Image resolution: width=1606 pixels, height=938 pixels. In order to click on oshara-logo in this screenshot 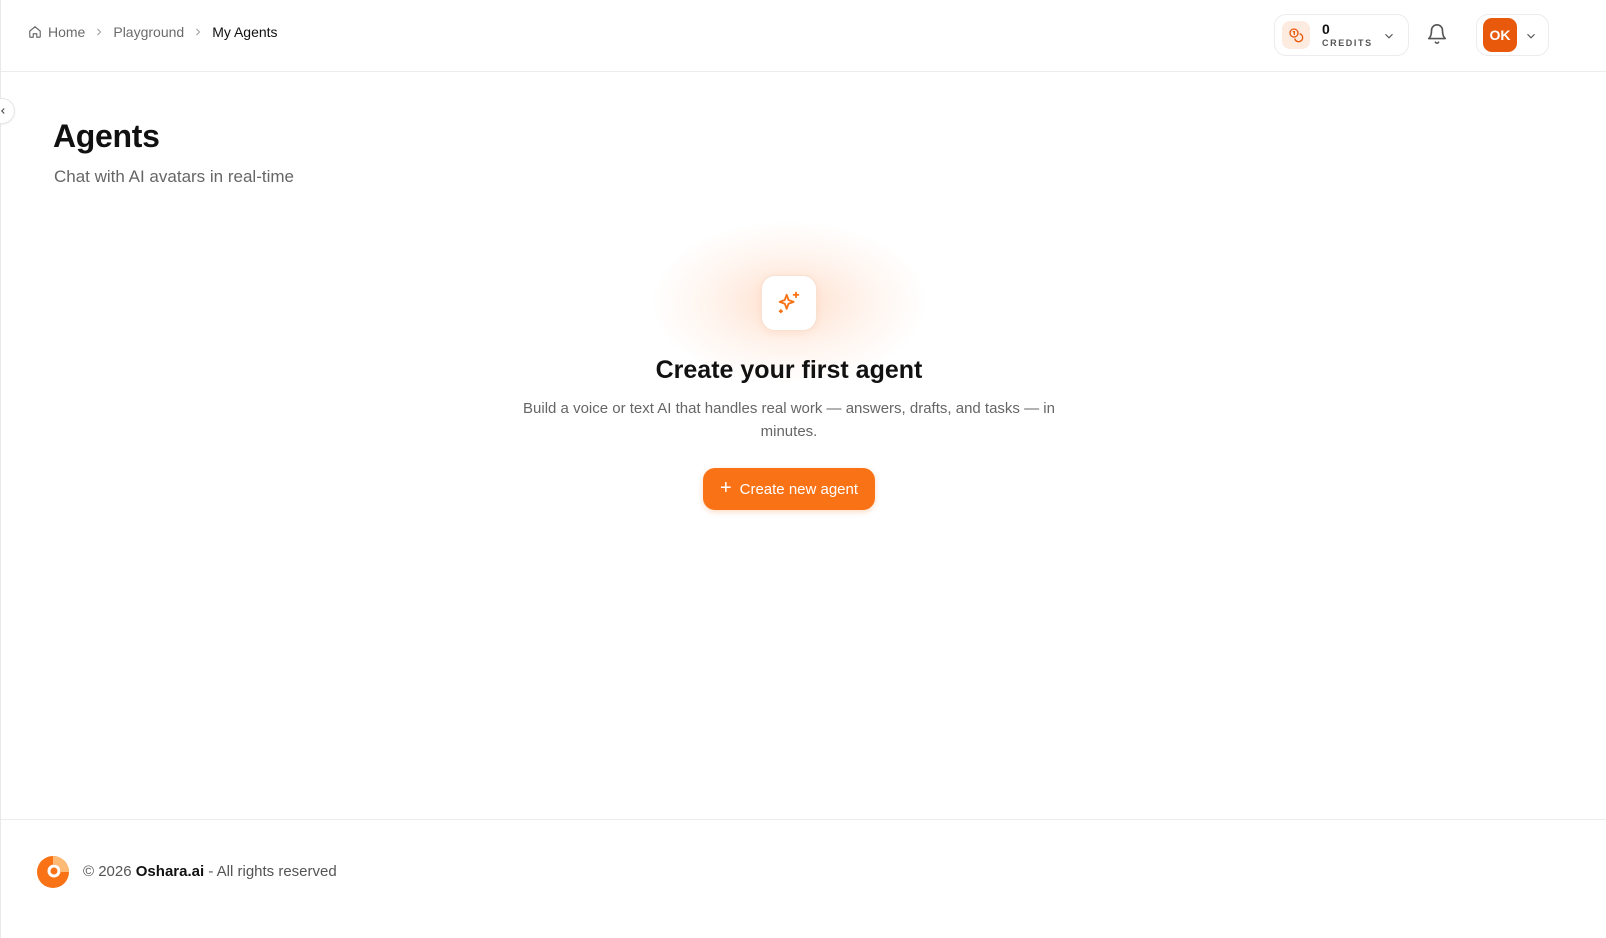, I will do `click(53, 872)`.